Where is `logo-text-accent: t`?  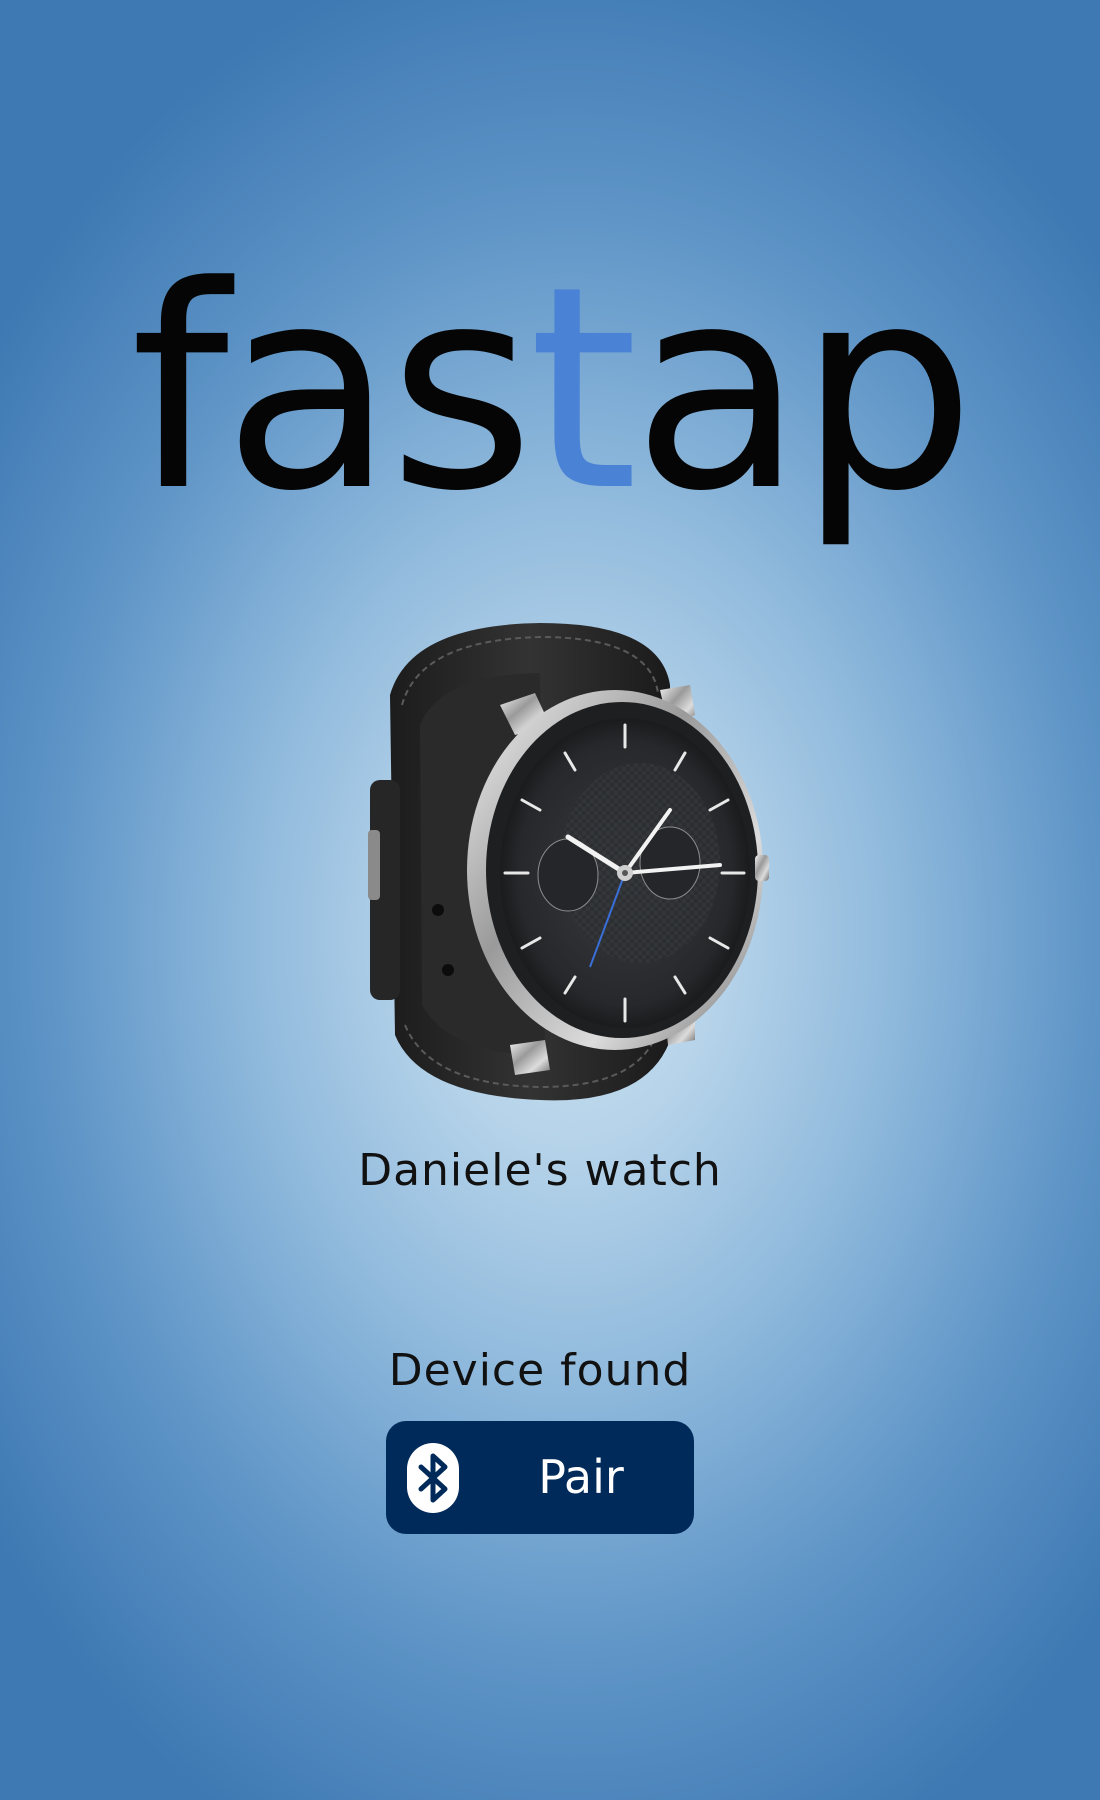
logo-text-accent: t is located at coordinates (583, 390).